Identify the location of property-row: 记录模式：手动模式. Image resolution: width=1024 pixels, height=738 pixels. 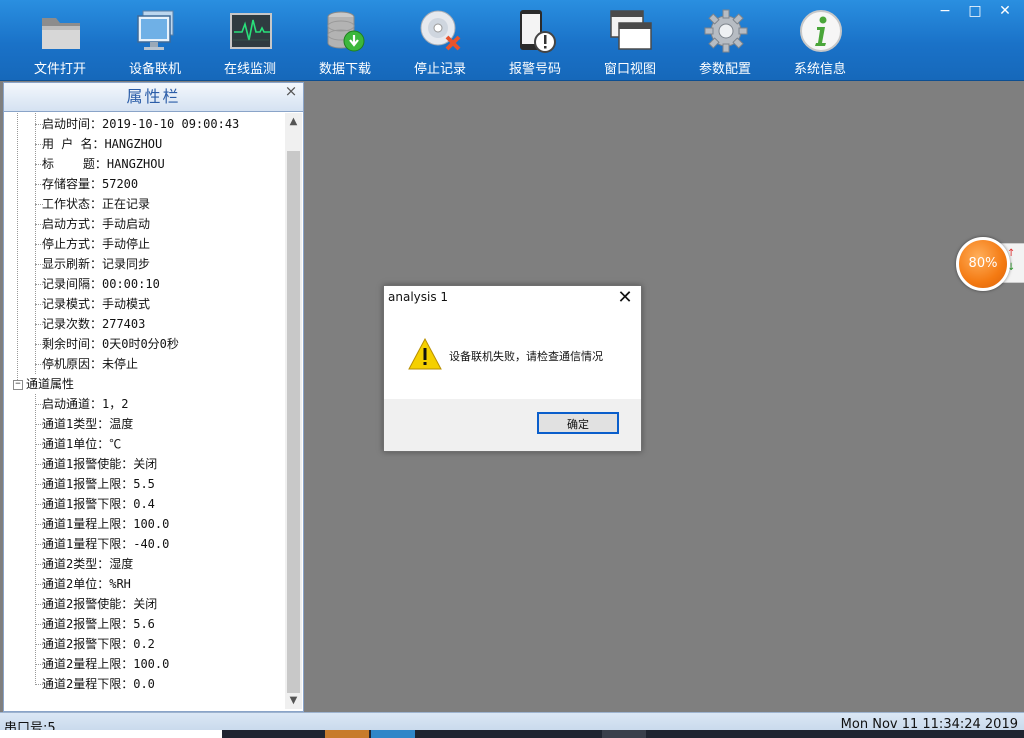
(96, 304).